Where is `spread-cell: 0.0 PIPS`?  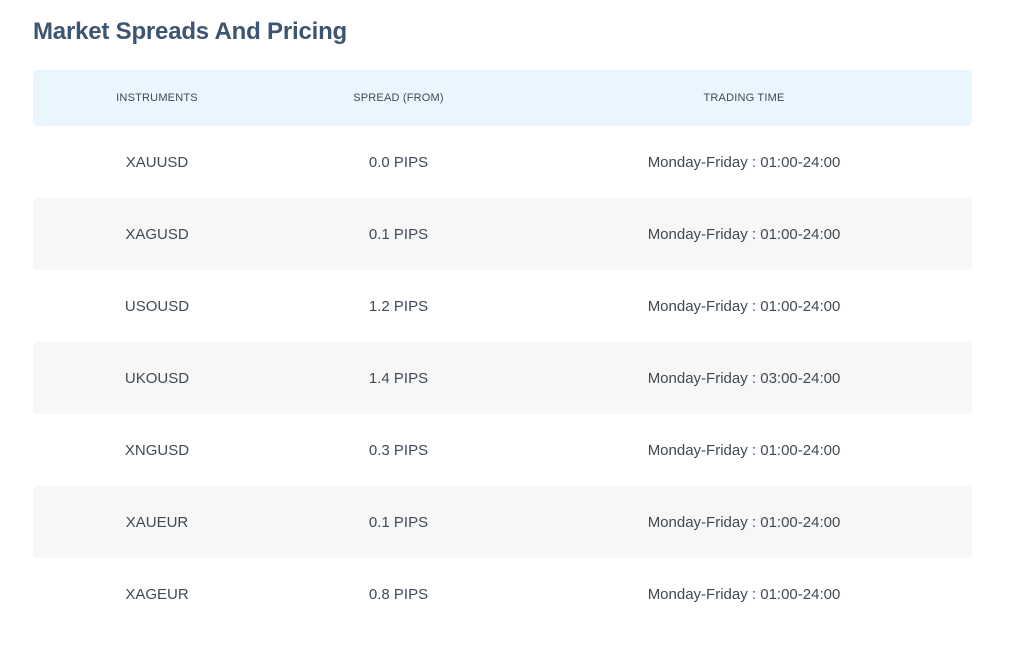 spread-cell: 0.0 PIPS is located at coordinates (398, 162).